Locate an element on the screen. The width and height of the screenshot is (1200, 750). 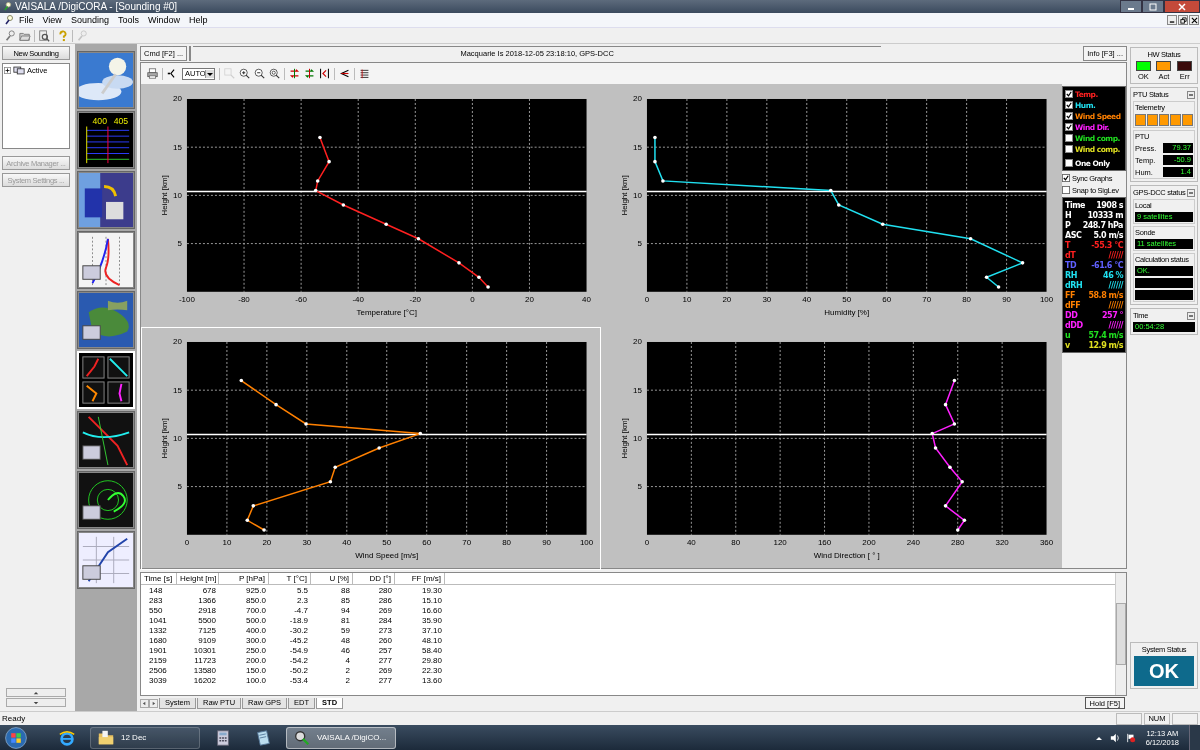
zoom-out-icon is located at coordinates (259, 73).